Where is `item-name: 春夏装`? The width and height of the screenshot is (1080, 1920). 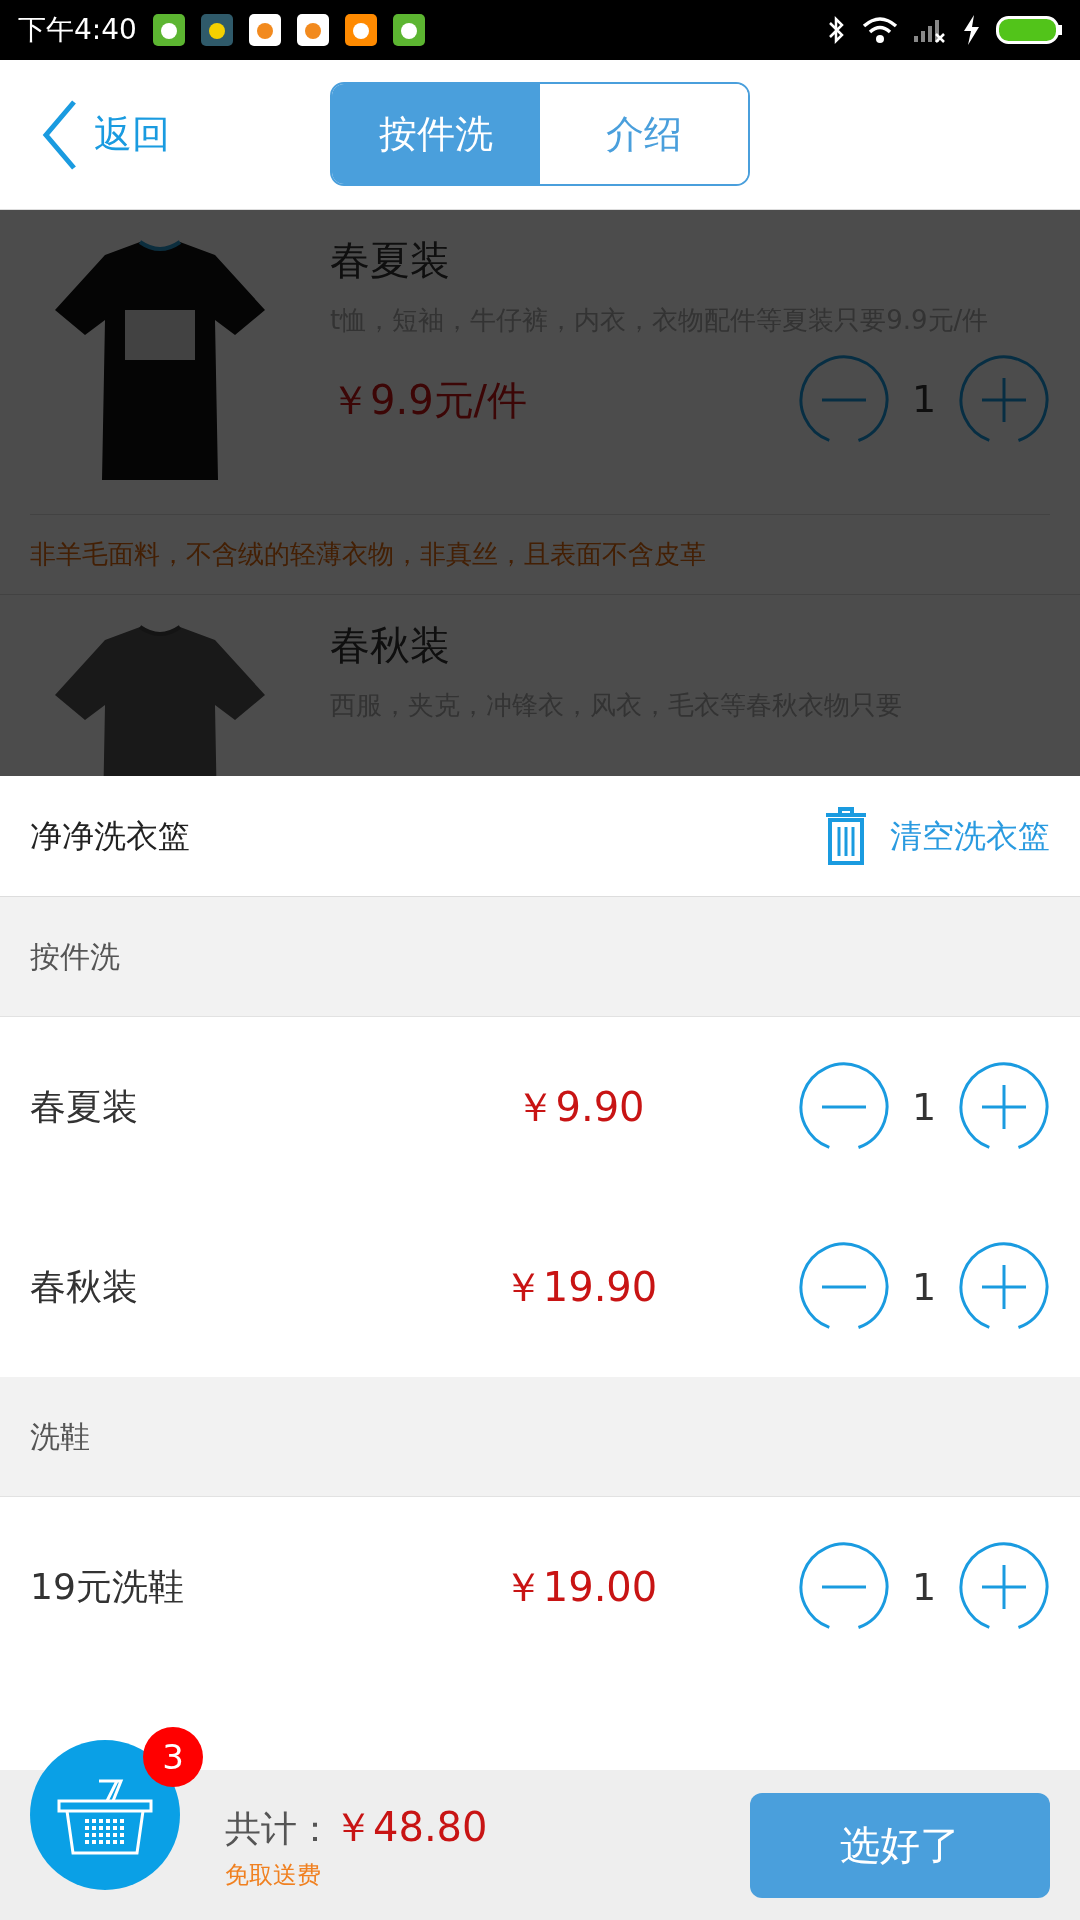
item-name: 春夏装 is located at coordinates (84, 1107).